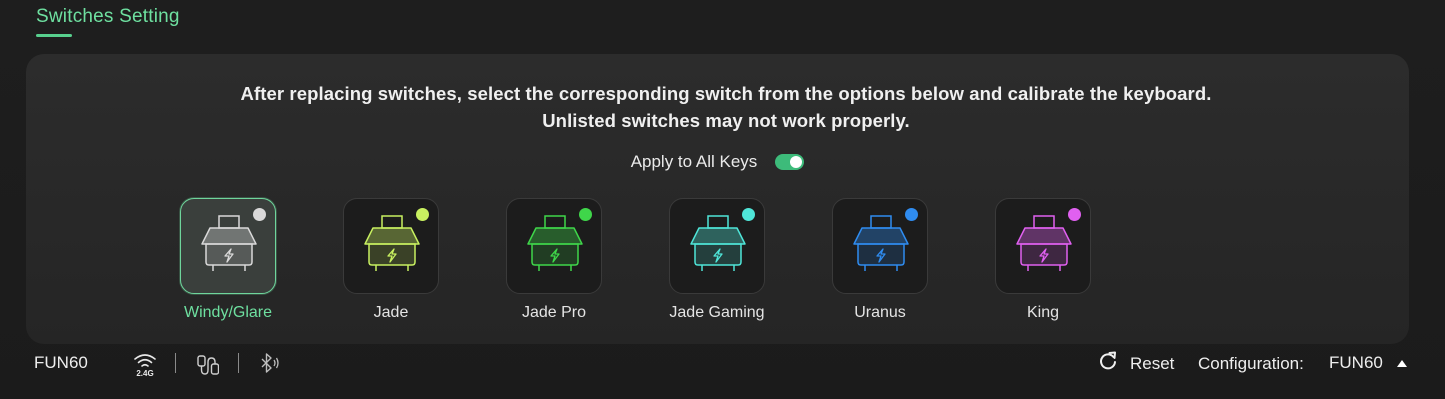 This screenshot has width=1445, height=399. I want to click on switch-option: Jade Pro, so click(554, 263).